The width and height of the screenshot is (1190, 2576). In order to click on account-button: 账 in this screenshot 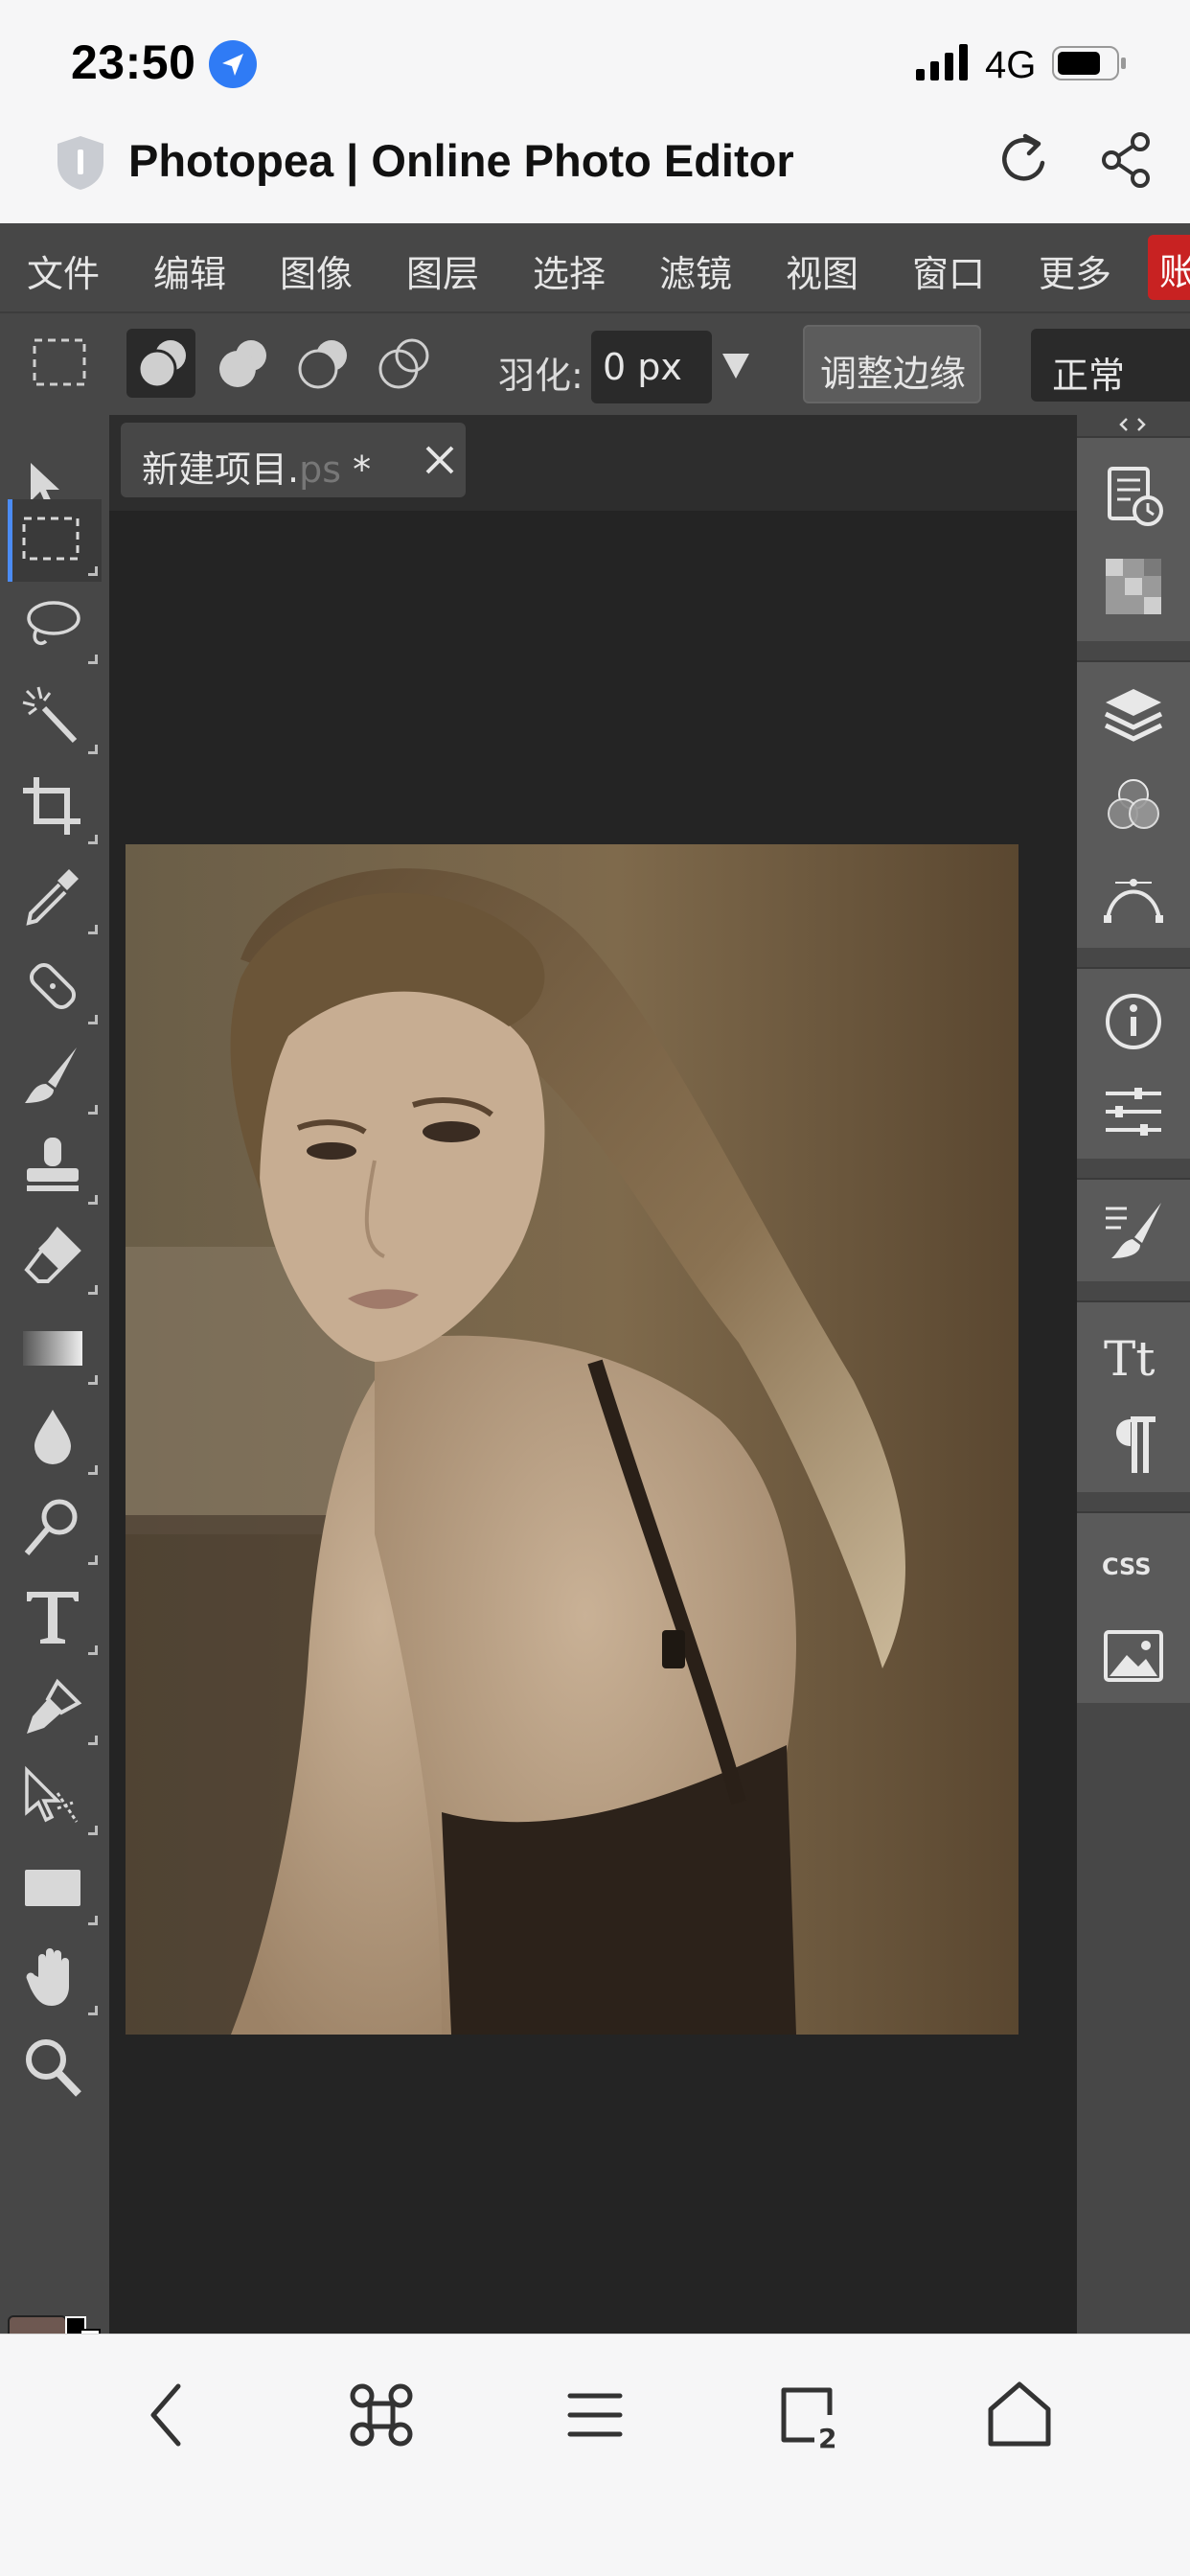, I will do `click(1169, 267)`.